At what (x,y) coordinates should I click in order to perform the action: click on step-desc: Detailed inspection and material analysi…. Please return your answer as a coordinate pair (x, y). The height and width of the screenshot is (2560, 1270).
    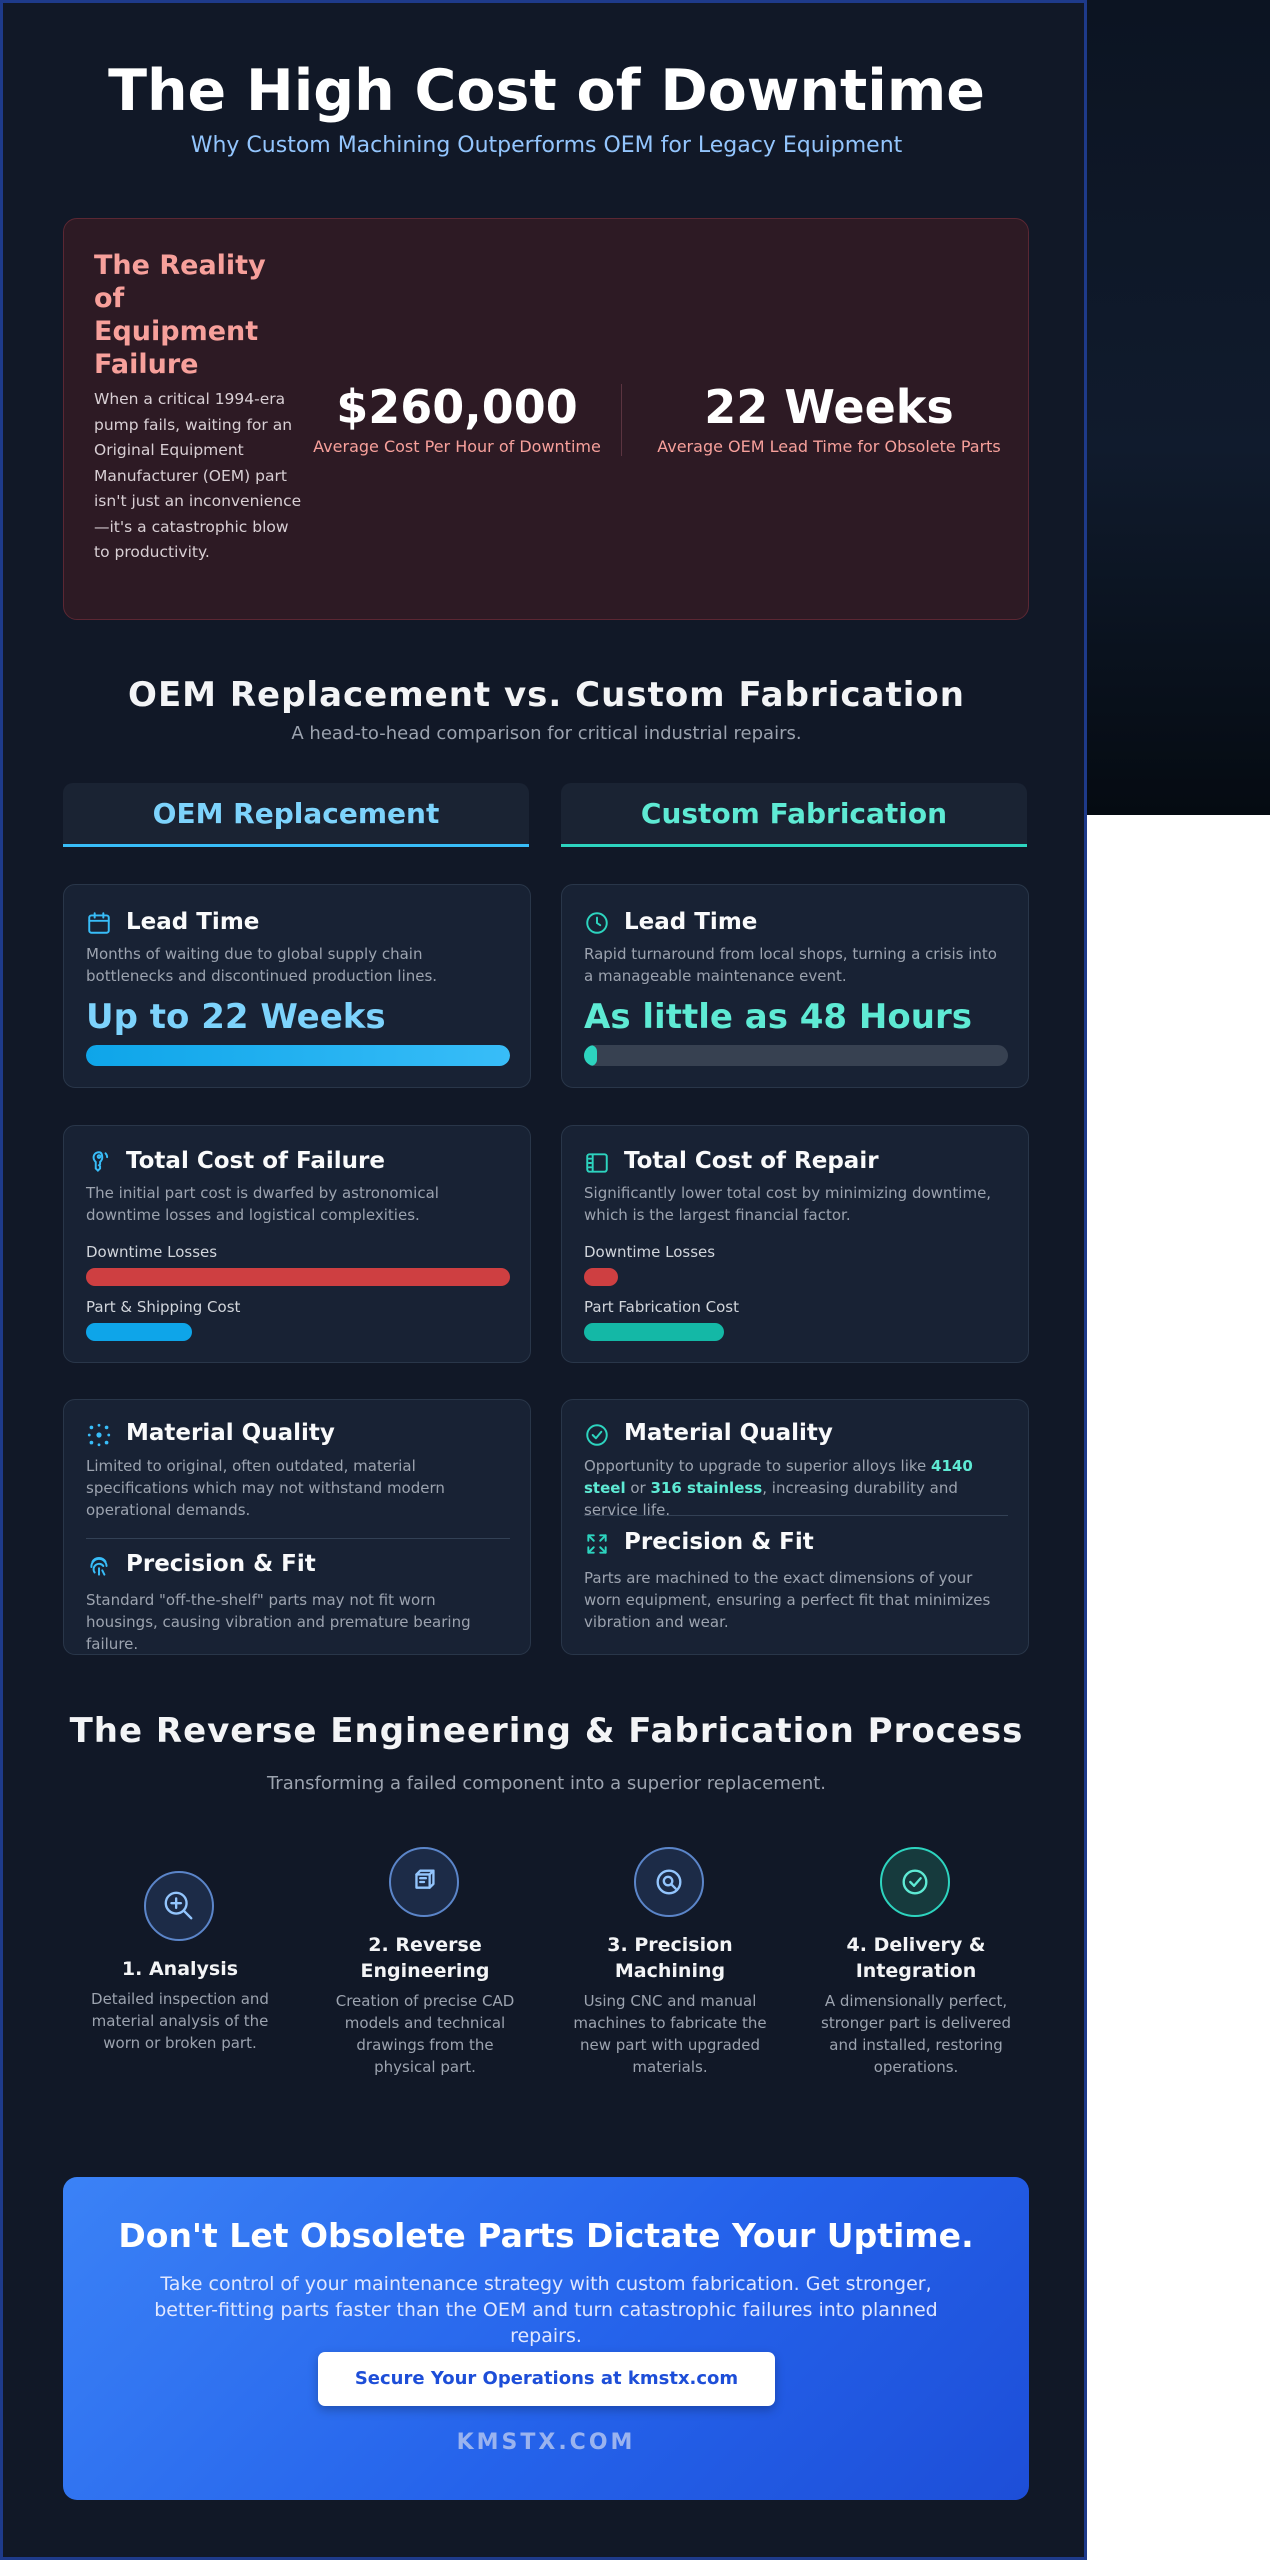
    Looking at the image, I should click on (180, 2021).